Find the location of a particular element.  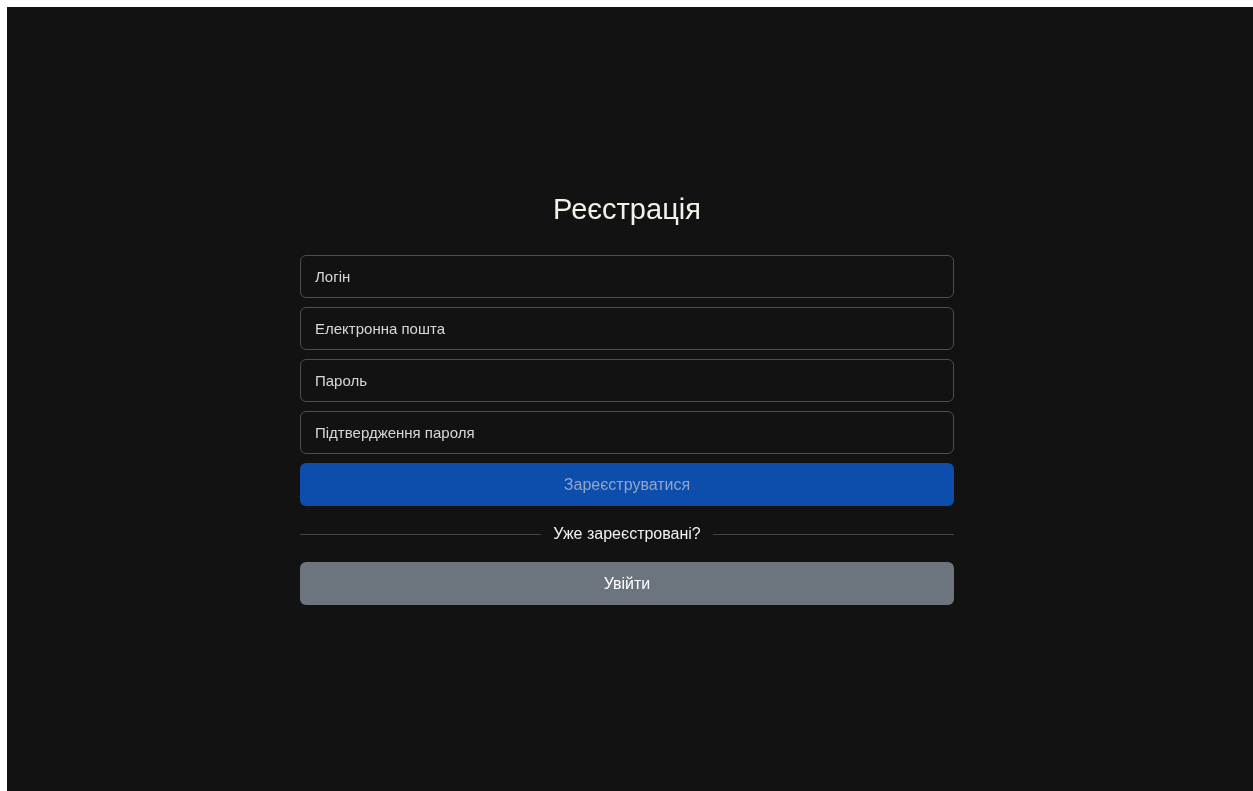

input-field: Підтвердження пароля is located at coordinates (627, 432).